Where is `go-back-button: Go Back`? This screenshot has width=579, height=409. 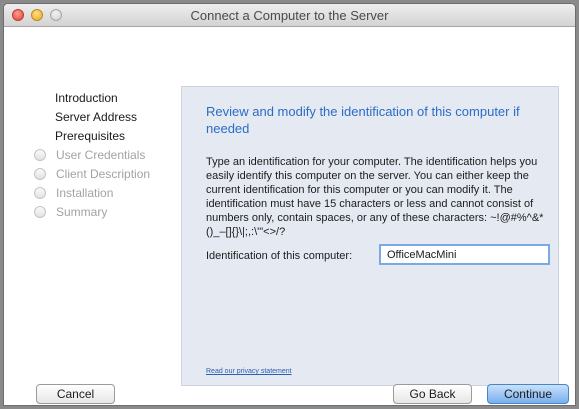 go-back-button: Go Back is located at coordinates (432, 394).